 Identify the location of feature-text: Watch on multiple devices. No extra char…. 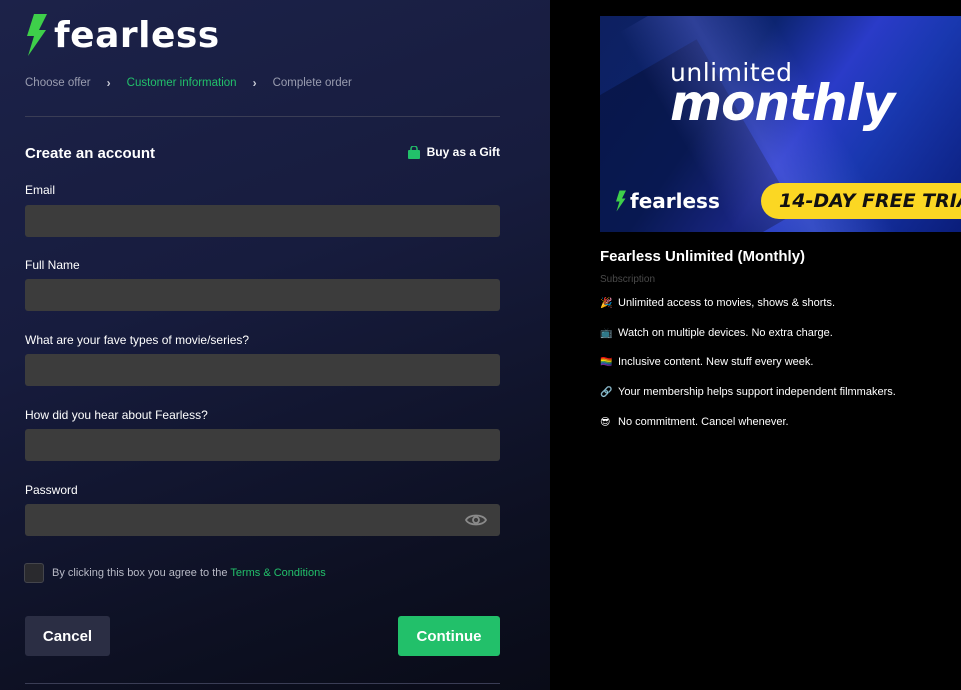
(725, 333).